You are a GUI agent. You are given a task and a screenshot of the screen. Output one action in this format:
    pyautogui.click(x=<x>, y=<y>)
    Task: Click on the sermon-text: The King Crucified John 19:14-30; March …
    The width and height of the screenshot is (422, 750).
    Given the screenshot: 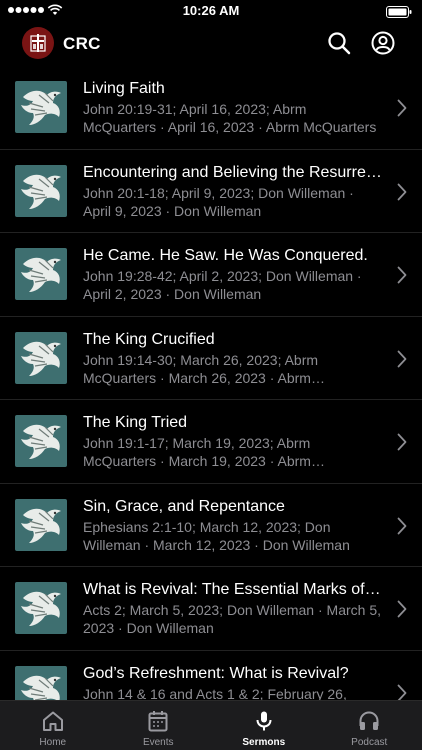 What is the action you would take?
    pyautogui.click(x=233, y=358)
    